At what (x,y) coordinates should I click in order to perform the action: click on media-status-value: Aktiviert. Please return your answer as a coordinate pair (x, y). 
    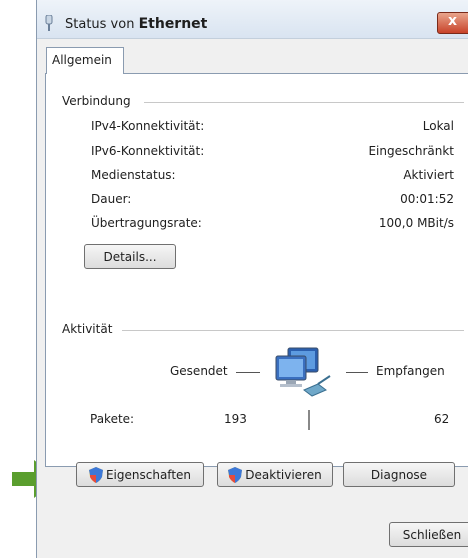
    Looking at the image, I should click on (428, 175).